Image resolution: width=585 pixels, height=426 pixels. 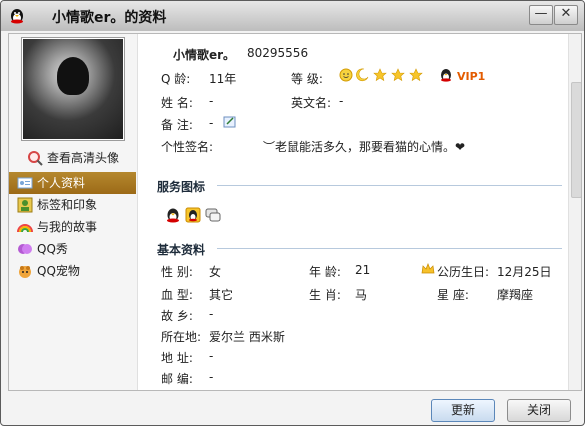 I want to click on vip-badge: VIP1, so click(x=471, y=76).